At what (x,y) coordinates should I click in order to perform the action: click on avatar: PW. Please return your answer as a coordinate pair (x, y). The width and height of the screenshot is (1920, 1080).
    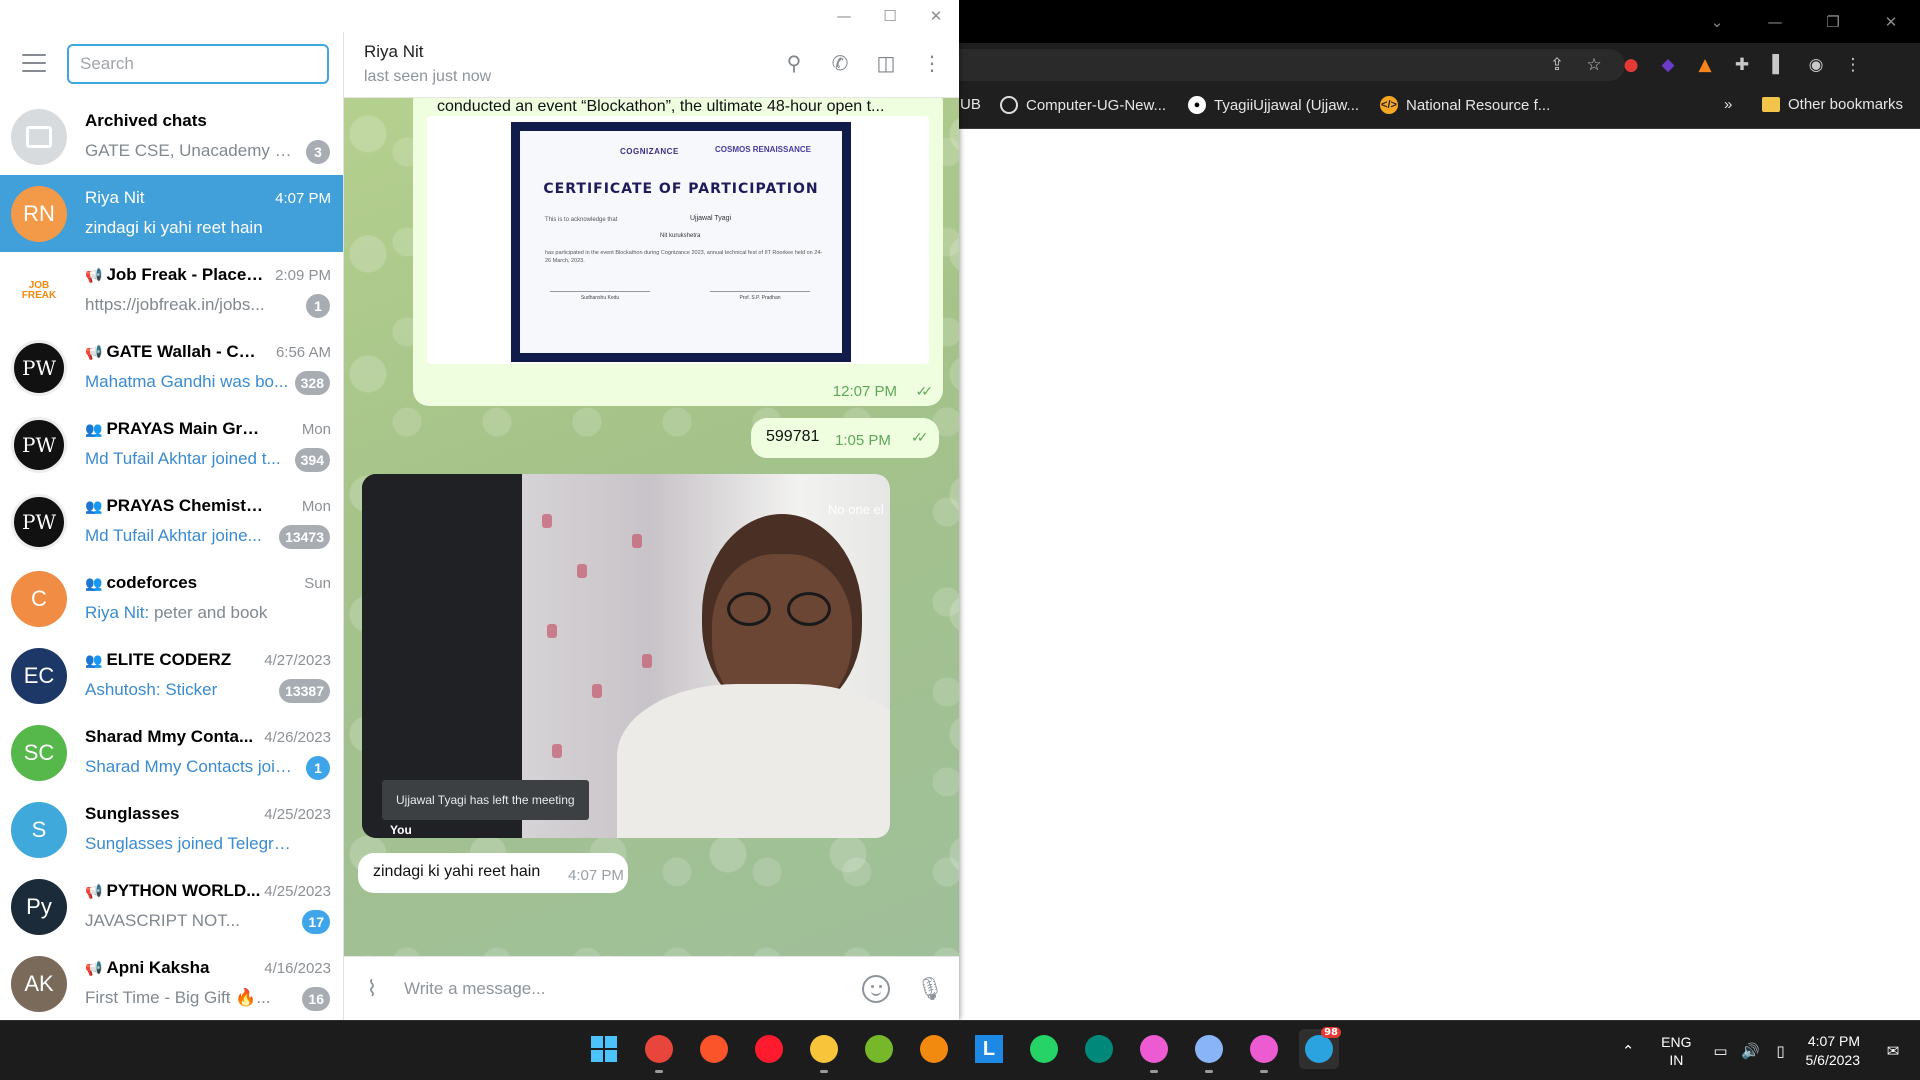
    Looking at the image, I should click on (39, 522).